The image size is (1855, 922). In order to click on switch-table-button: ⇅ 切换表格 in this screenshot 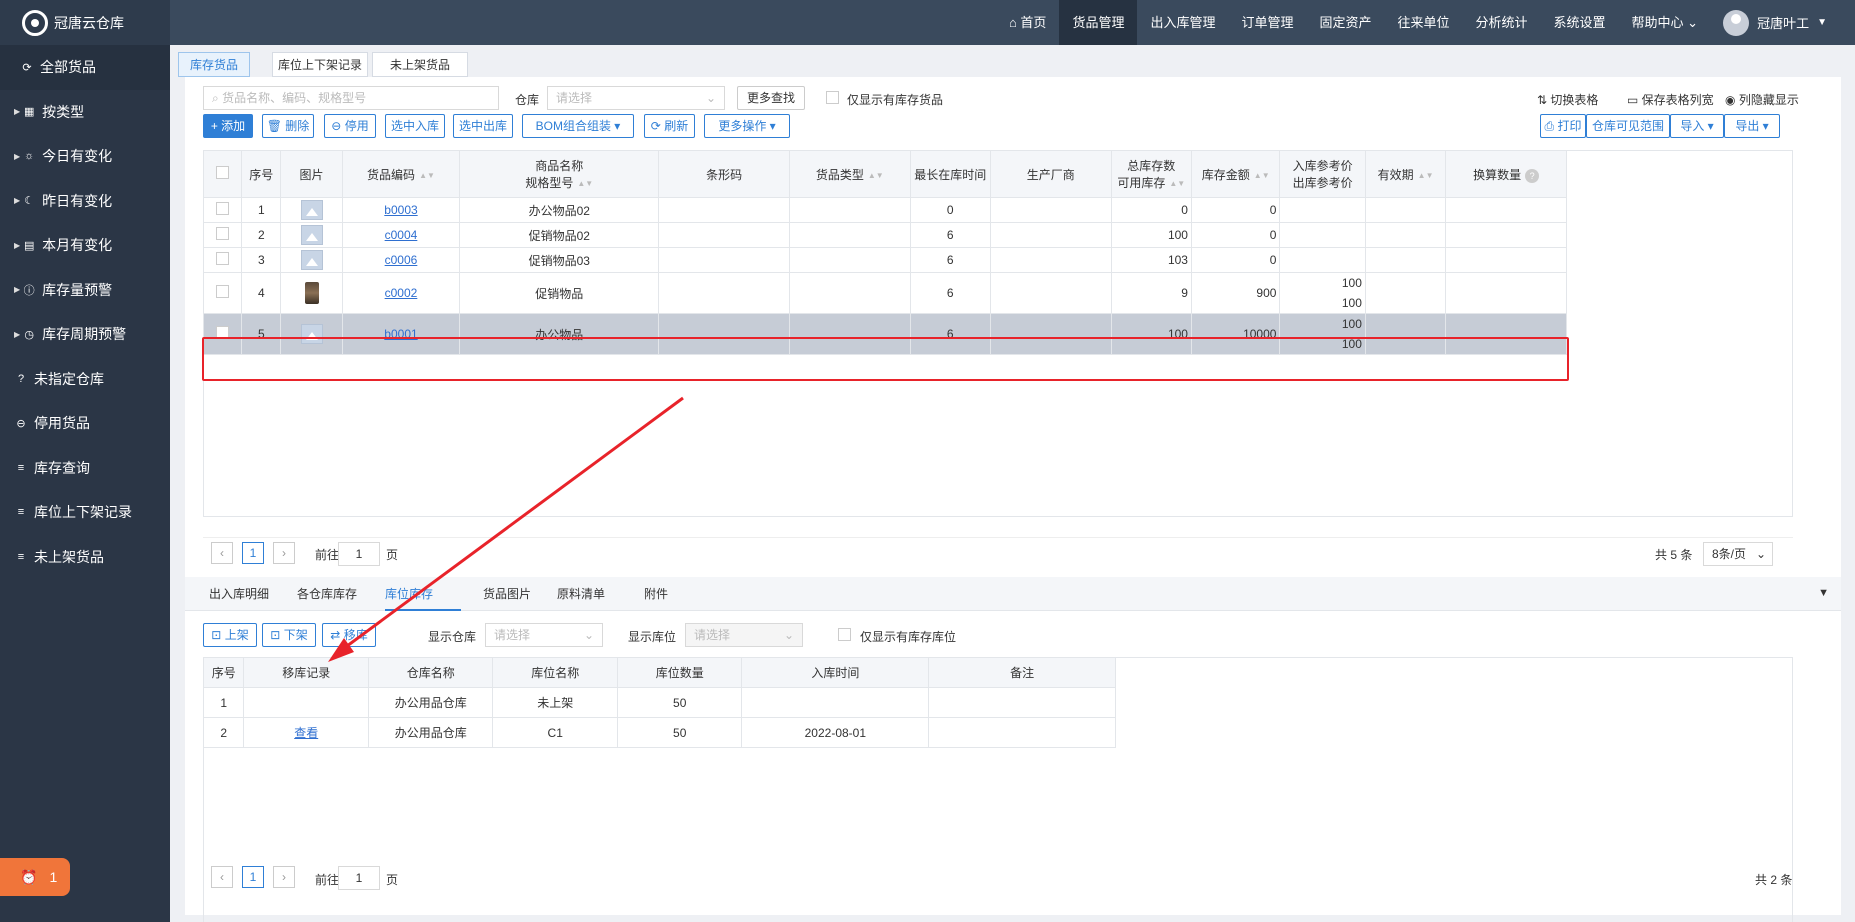, I will do `click(1567, 99)`.